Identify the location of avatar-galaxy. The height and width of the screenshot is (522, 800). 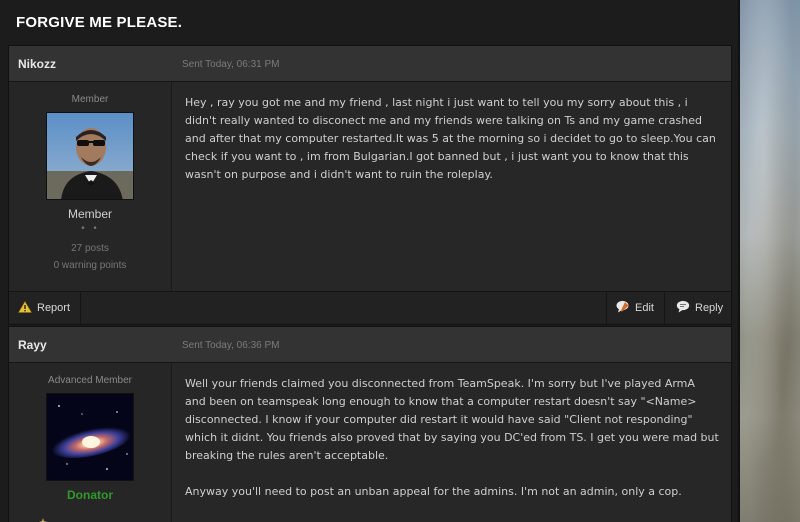
(90, 437).